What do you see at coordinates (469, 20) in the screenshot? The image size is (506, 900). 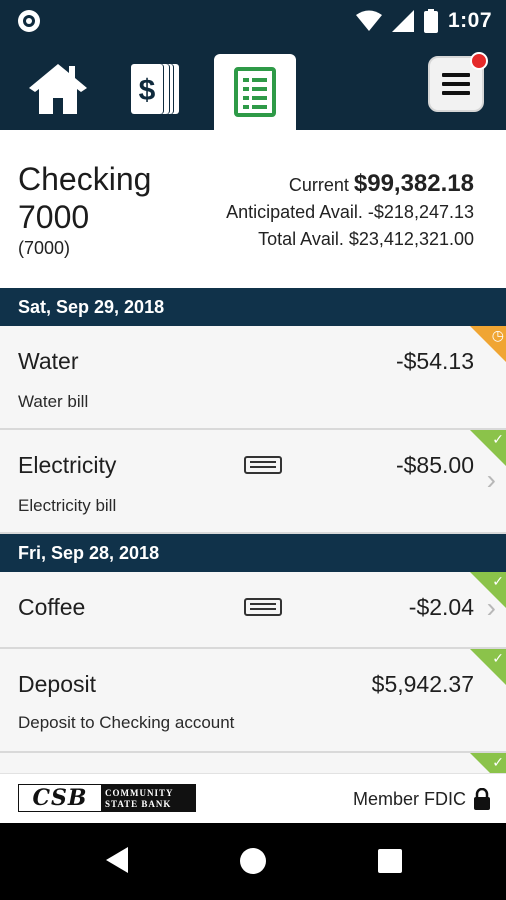 I see `clock-time: 1:07` at bounding box center [469, 20].